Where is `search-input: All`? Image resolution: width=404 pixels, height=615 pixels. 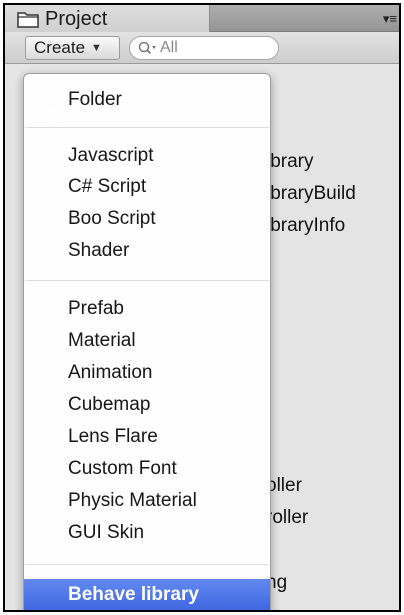 search-input: All is located at coordinates (204, 48).